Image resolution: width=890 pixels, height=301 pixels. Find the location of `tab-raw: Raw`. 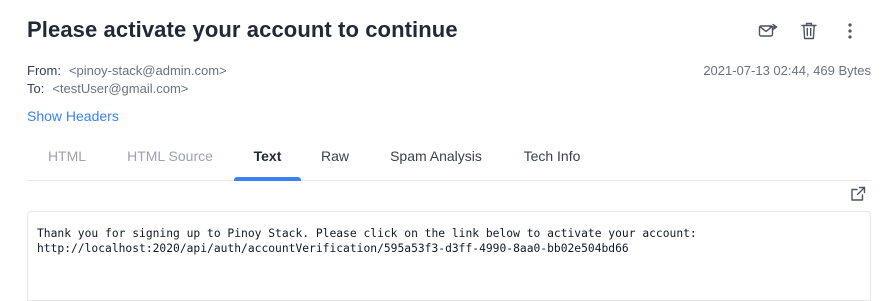

tab-raw: Raw is located at coordinates (335, 158).